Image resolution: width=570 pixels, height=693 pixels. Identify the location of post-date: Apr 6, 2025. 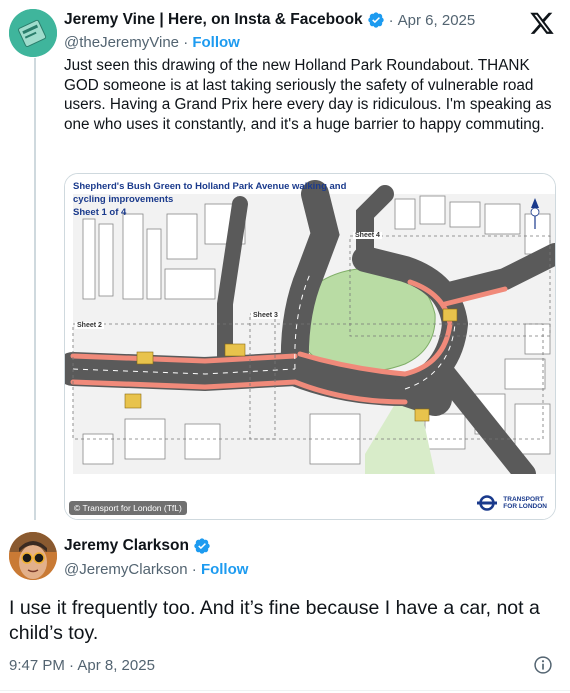
(437, 20).